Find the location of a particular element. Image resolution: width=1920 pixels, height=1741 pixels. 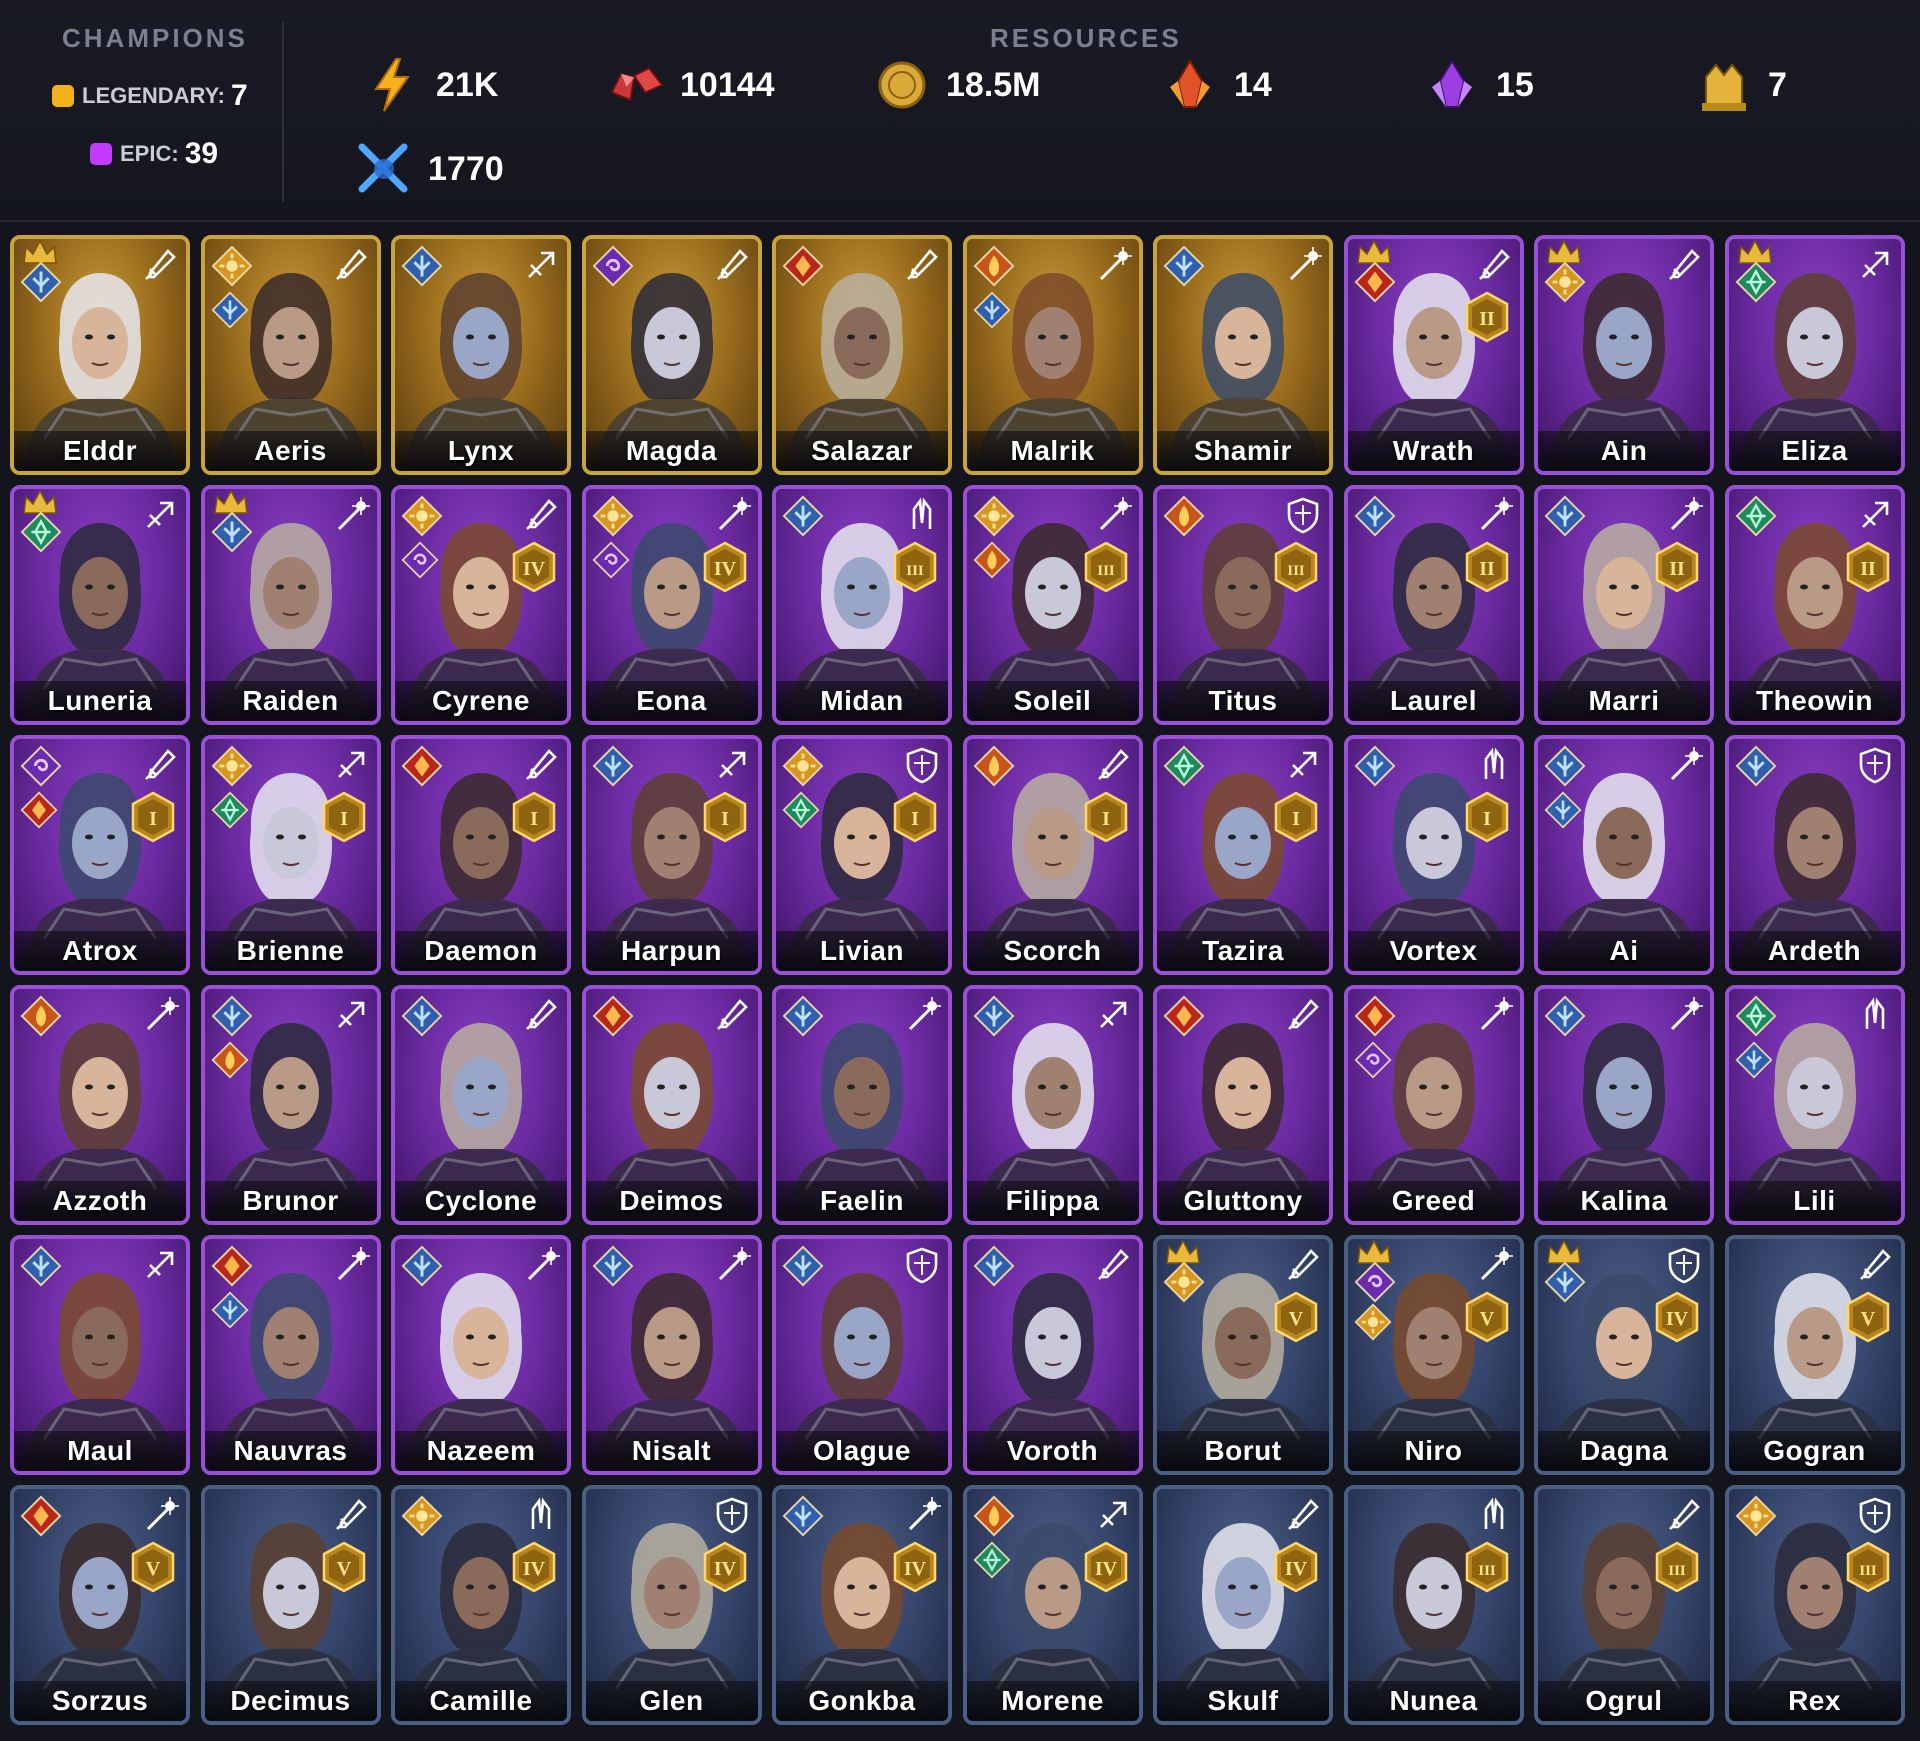

fire-affinity-icon is located at coordinates (423, 767).